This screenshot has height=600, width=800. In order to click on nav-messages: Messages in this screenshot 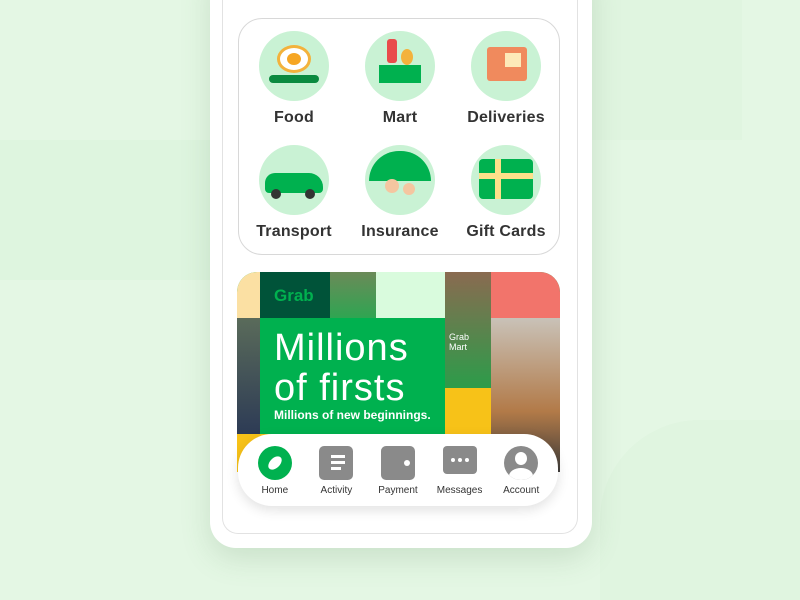, I will do `click(460, 470)`.